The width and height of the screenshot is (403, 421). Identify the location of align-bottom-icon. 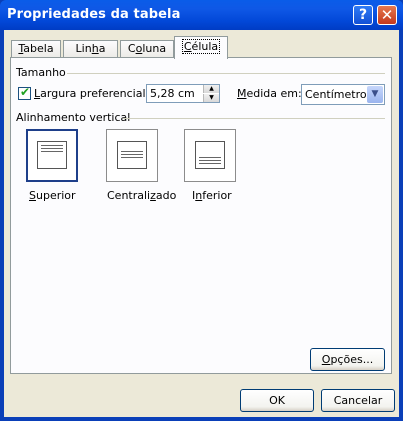
(210, 155).